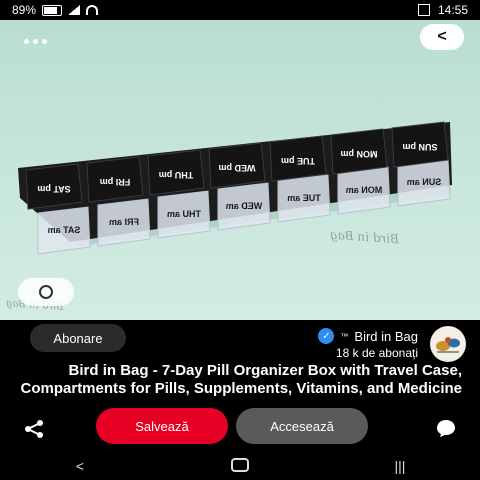 The image size is (480, 480). I want to click on status-bar: 89% 14:55, so click(240, 10).